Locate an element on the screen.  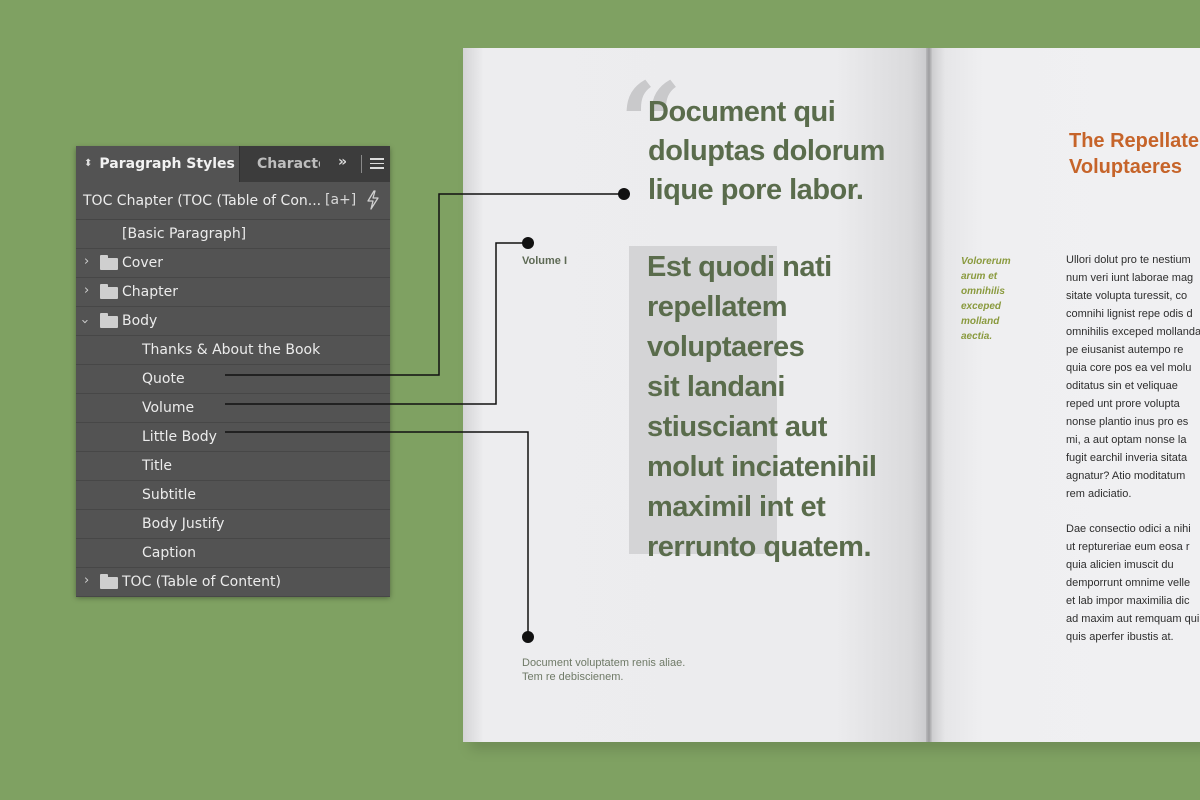
body-line: oditatus sin et veliquae is located at coordinates (1122, 386).